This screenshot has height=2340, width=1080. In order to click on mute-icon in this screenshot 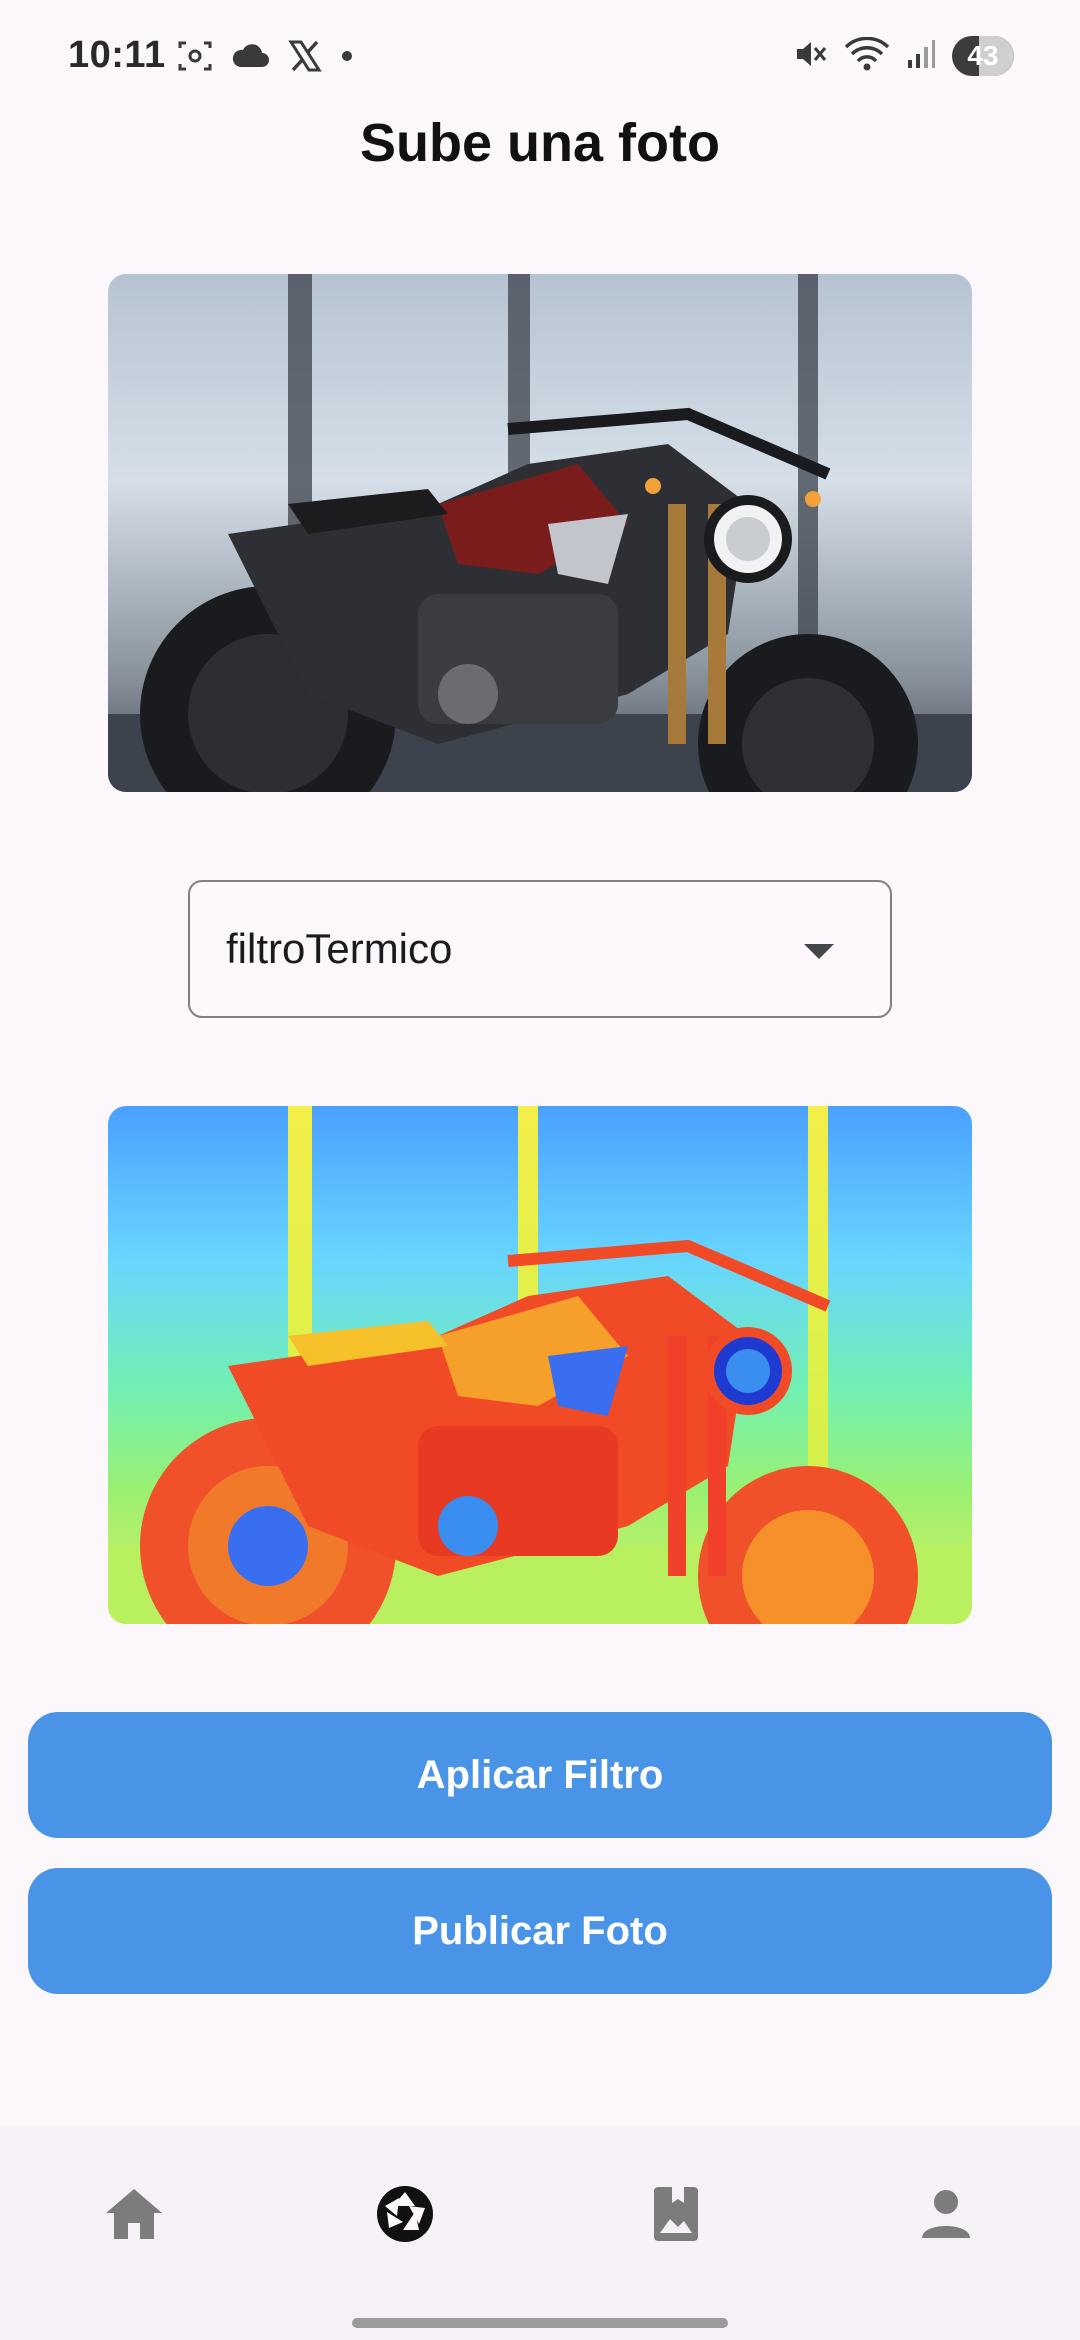, I will do `click(811, 56)`.